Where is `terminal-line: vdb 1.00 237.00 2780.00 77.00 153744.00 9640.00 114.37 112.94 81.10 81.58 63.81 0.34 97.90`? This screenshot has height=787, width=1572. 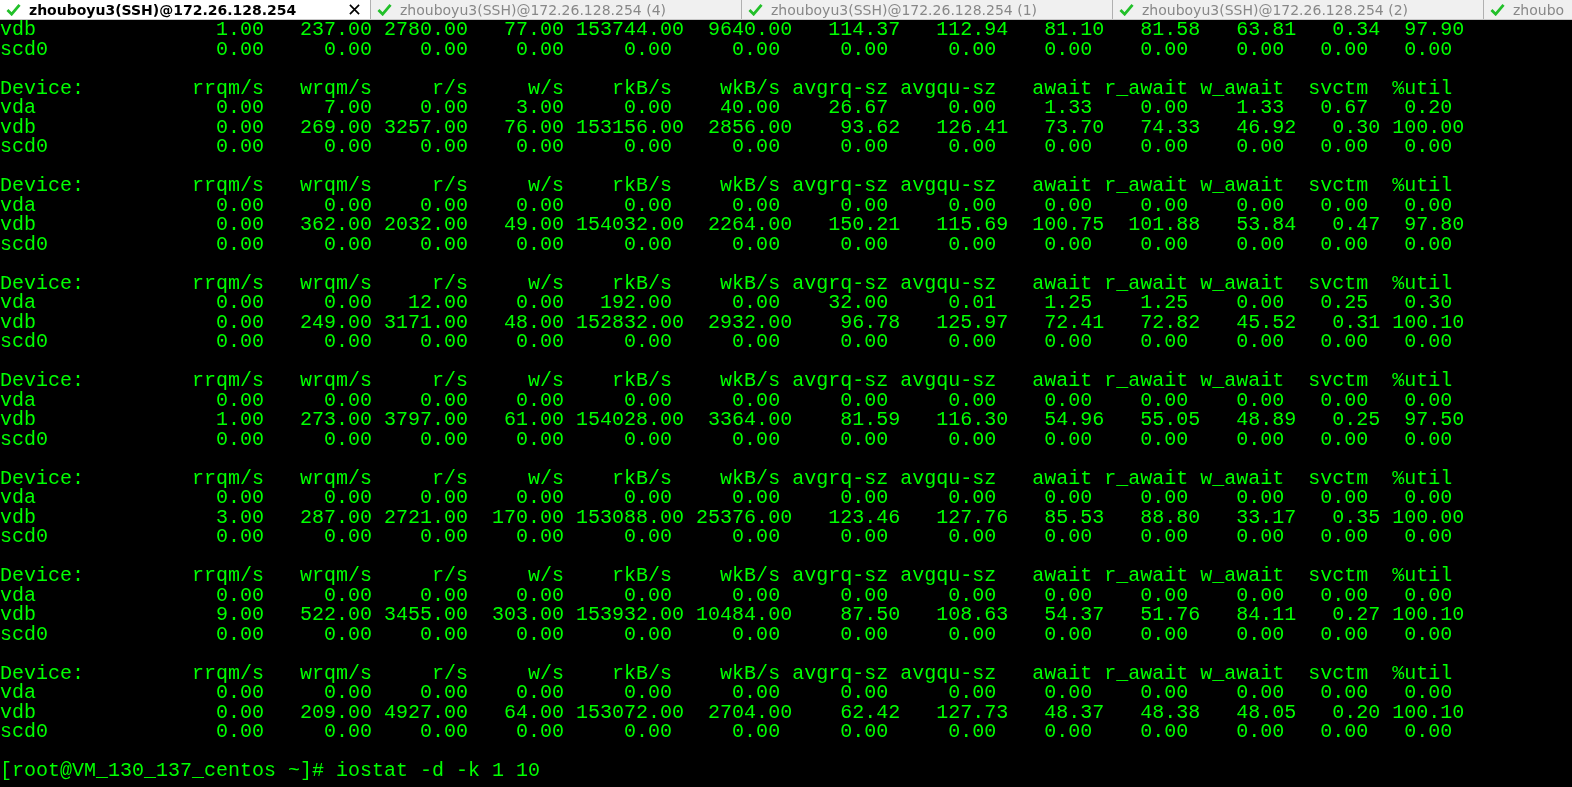 terminal-line: vdb 1.00 237.00 2780.00 77.00 153744.00 9640.00 114.37 112.94 81.10 81.58 63.81 0.34 97.90 is located at coordinates (732, 30).